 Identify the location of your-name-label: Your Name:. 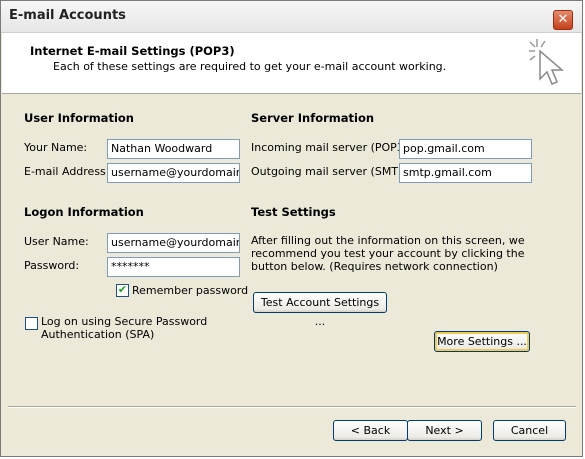
(56, 147).